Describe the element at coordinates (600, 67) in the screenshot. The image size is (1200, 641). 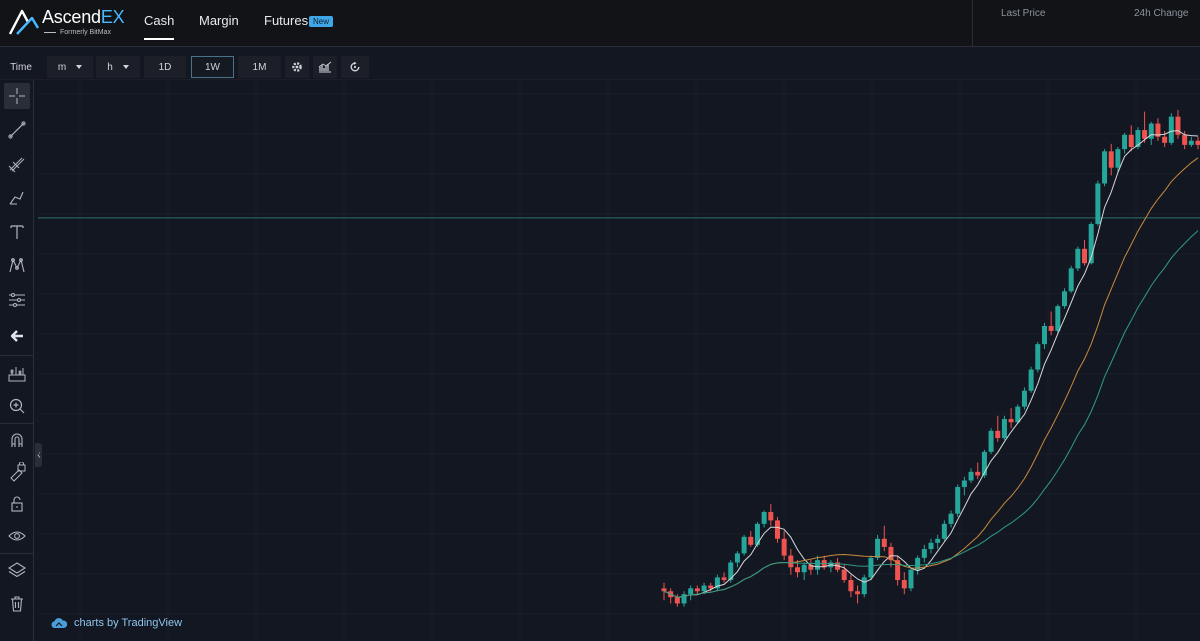
I see `chart-toolbar: Time m h 1D 1W 1M` at that location.